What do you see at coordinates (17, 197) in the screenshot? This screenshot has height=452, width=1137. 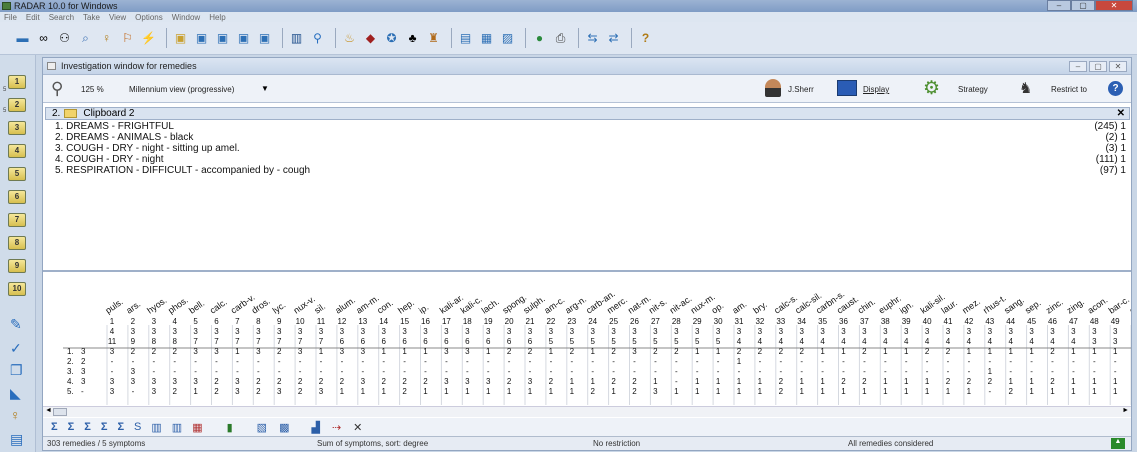 I see `clipboard-tab-6: 6` at bounding box center [17, 197].